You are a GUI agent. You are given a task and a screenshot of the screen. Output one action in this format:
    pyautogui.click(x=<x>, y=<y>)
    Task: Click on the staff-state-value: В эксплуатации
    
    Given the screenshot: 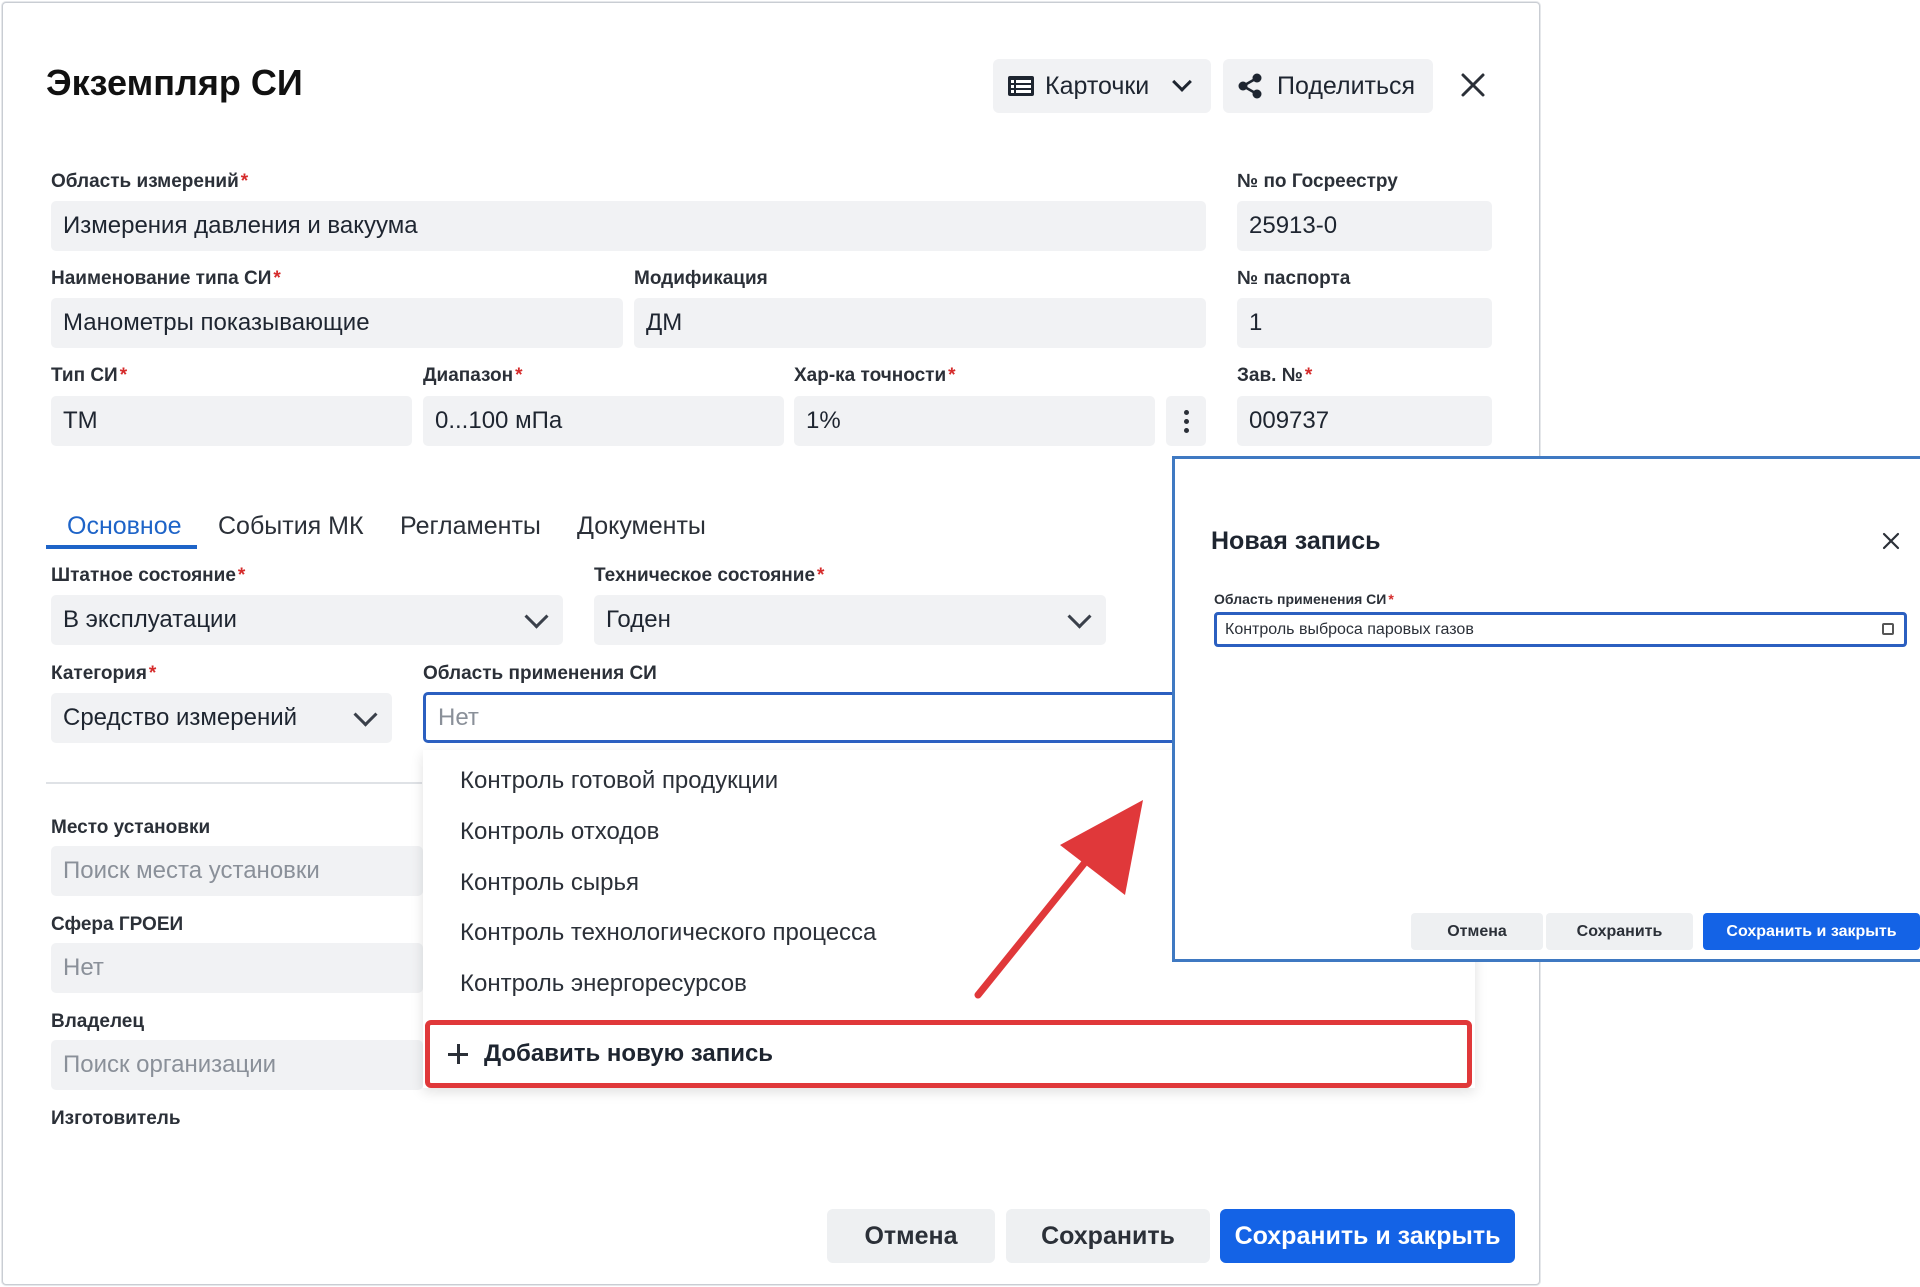 What is the action you would take?
    pyautogui.click(x=150, y=619)
    